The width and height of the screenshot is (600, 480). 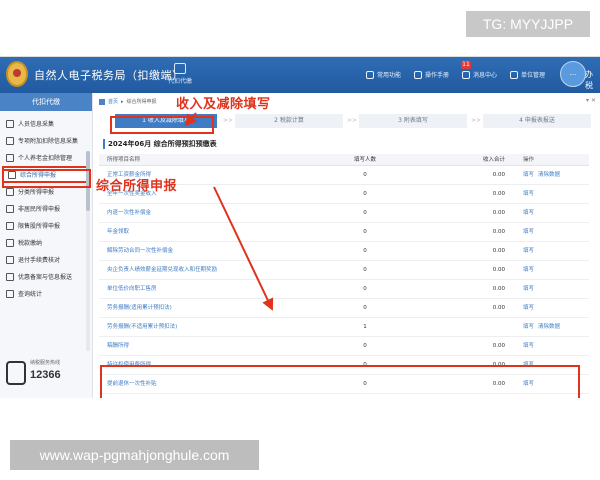 I want to click on table-header: 所得项目名称 填写人数 收入合计 操作, so click(x=344, y=160).